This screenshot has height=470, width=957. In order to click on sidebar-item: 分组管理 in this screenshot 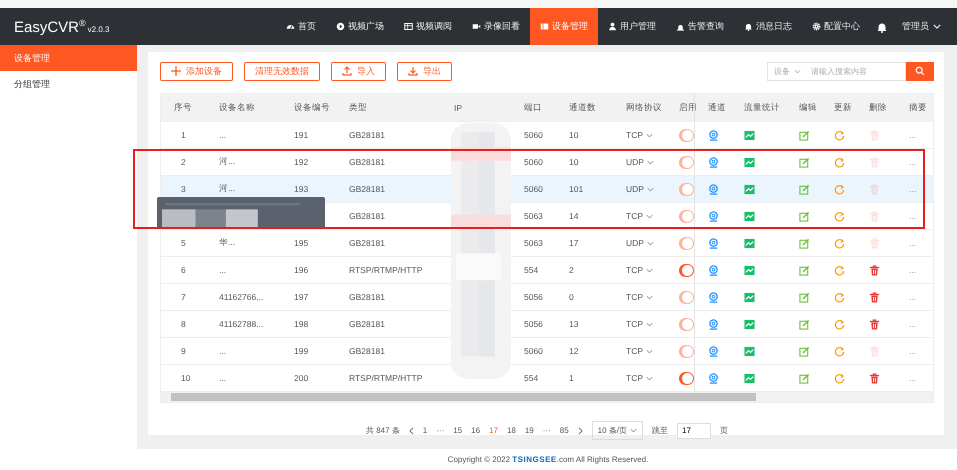, I will do `click(68, 84)`.